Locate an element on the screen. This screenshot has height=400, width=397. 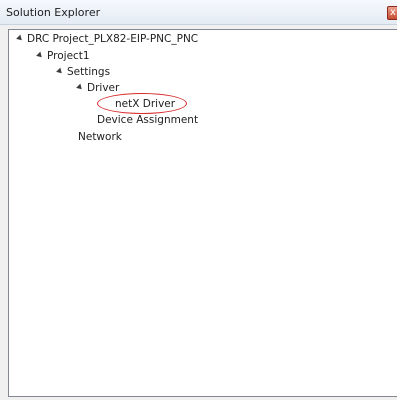
tree-item-netx-driver: netX Driver is located at coordinates (145, 104).